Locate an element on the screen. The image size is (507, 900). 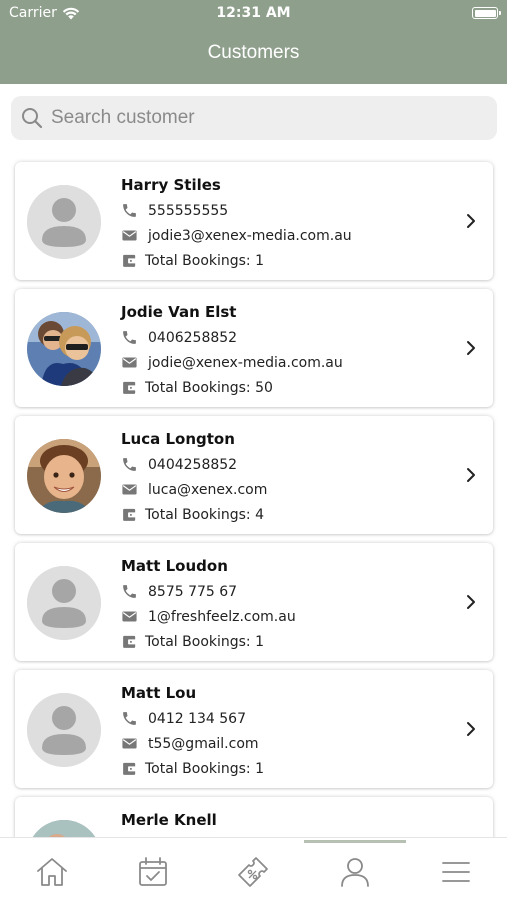
email-text: jodie@xenex-media.com.au is located at coordinates (245, 362).